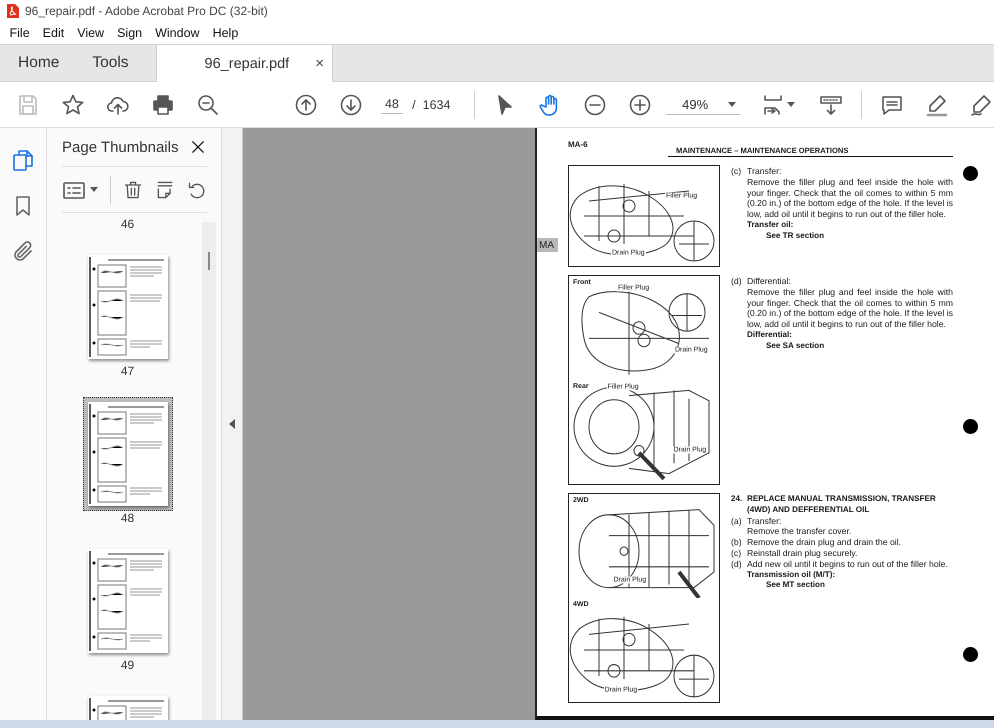  What do you see at coordinates (595, 104) in the screenshot?
I see `zoom-out-icon` at bounding box center [595, 104].